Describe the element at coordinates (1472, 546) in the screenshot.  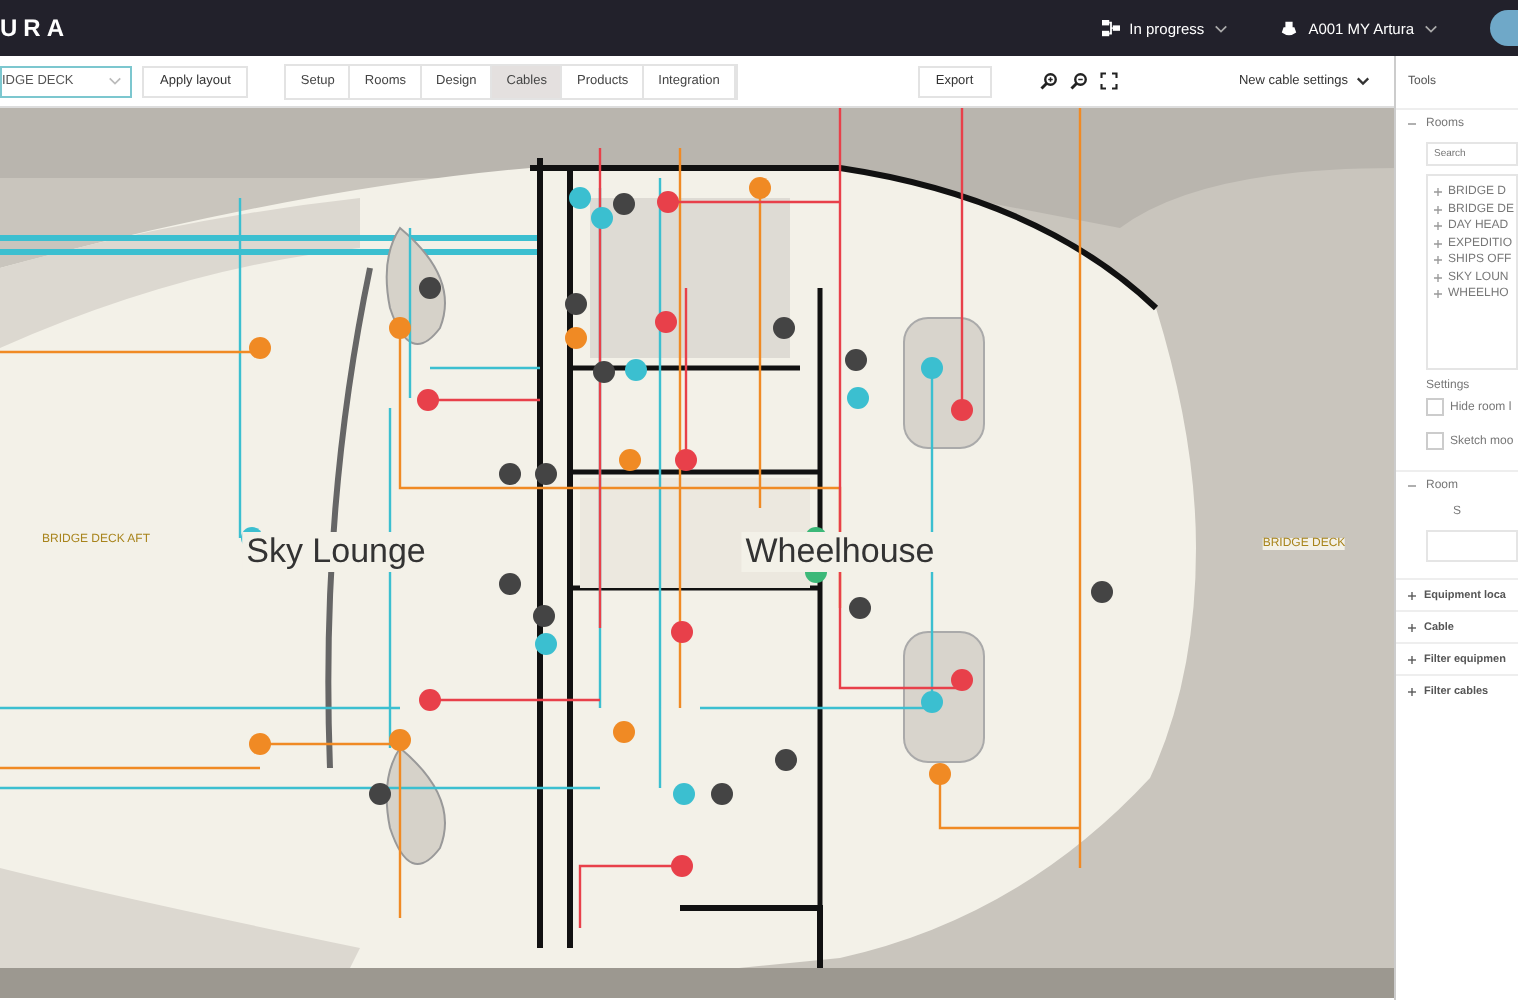
I see `room-input` at that location.